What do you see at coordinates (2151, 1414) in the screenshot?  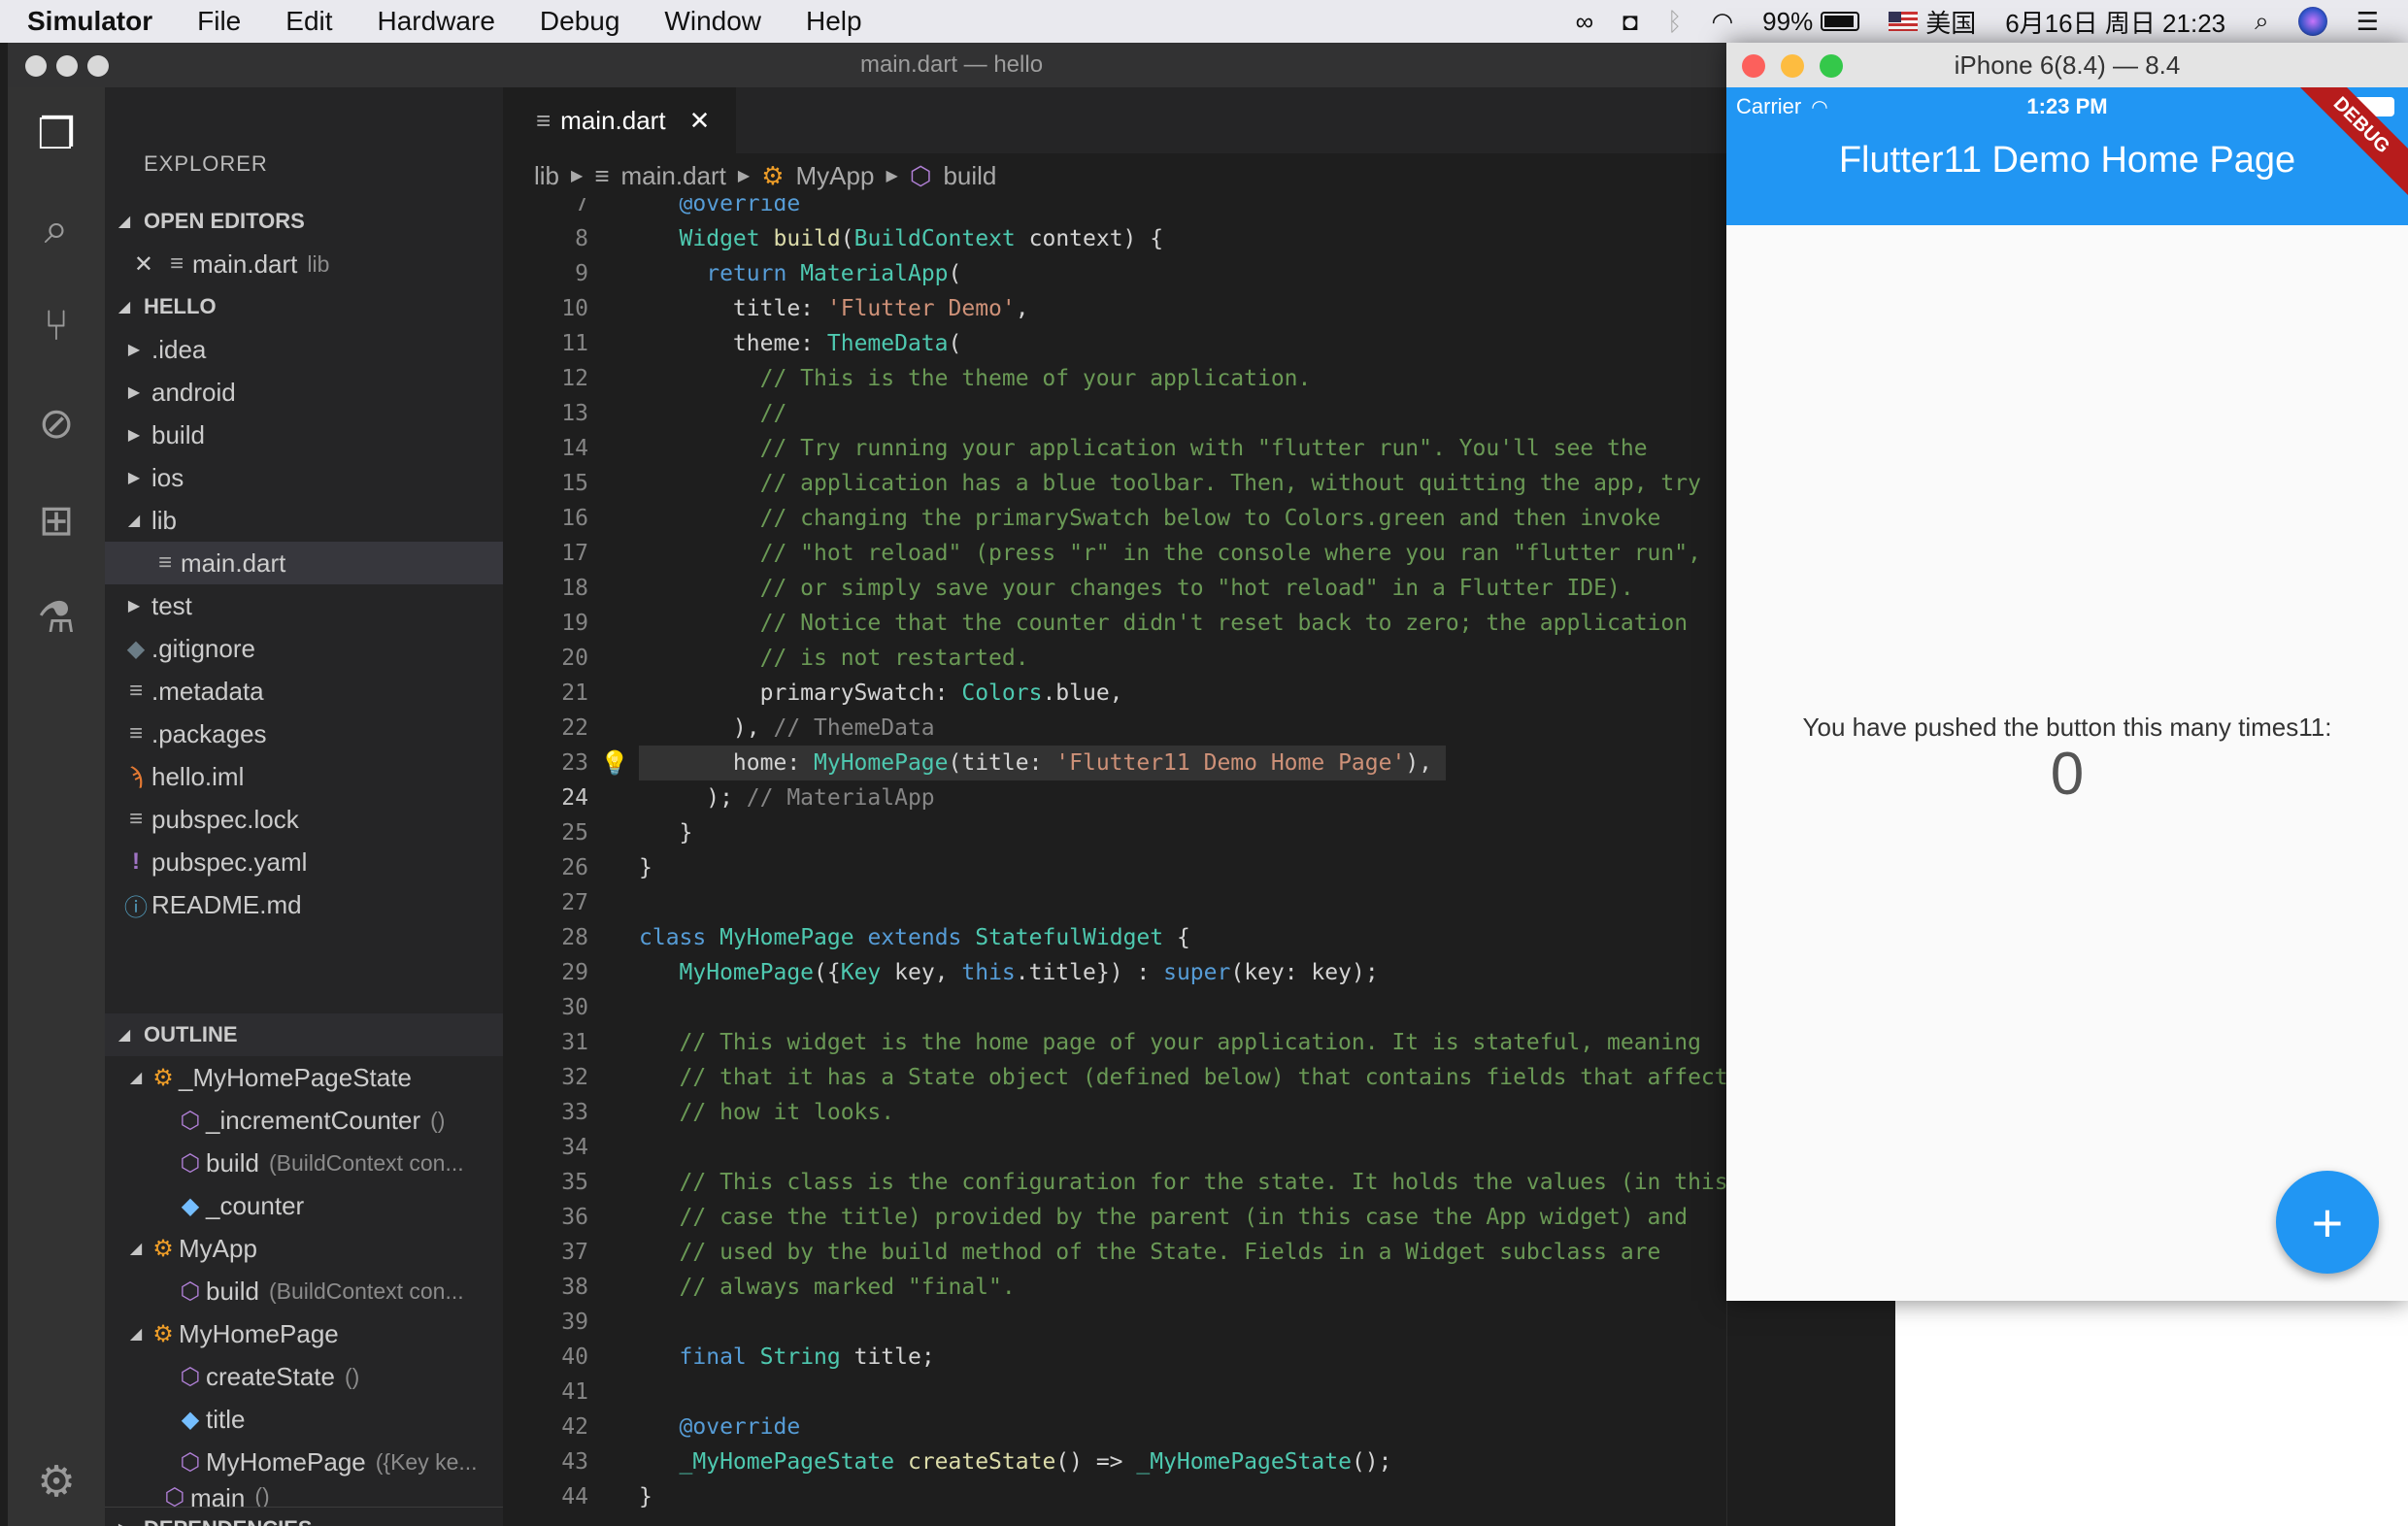 I see `background-window` at bounding box center [2151, 1414].